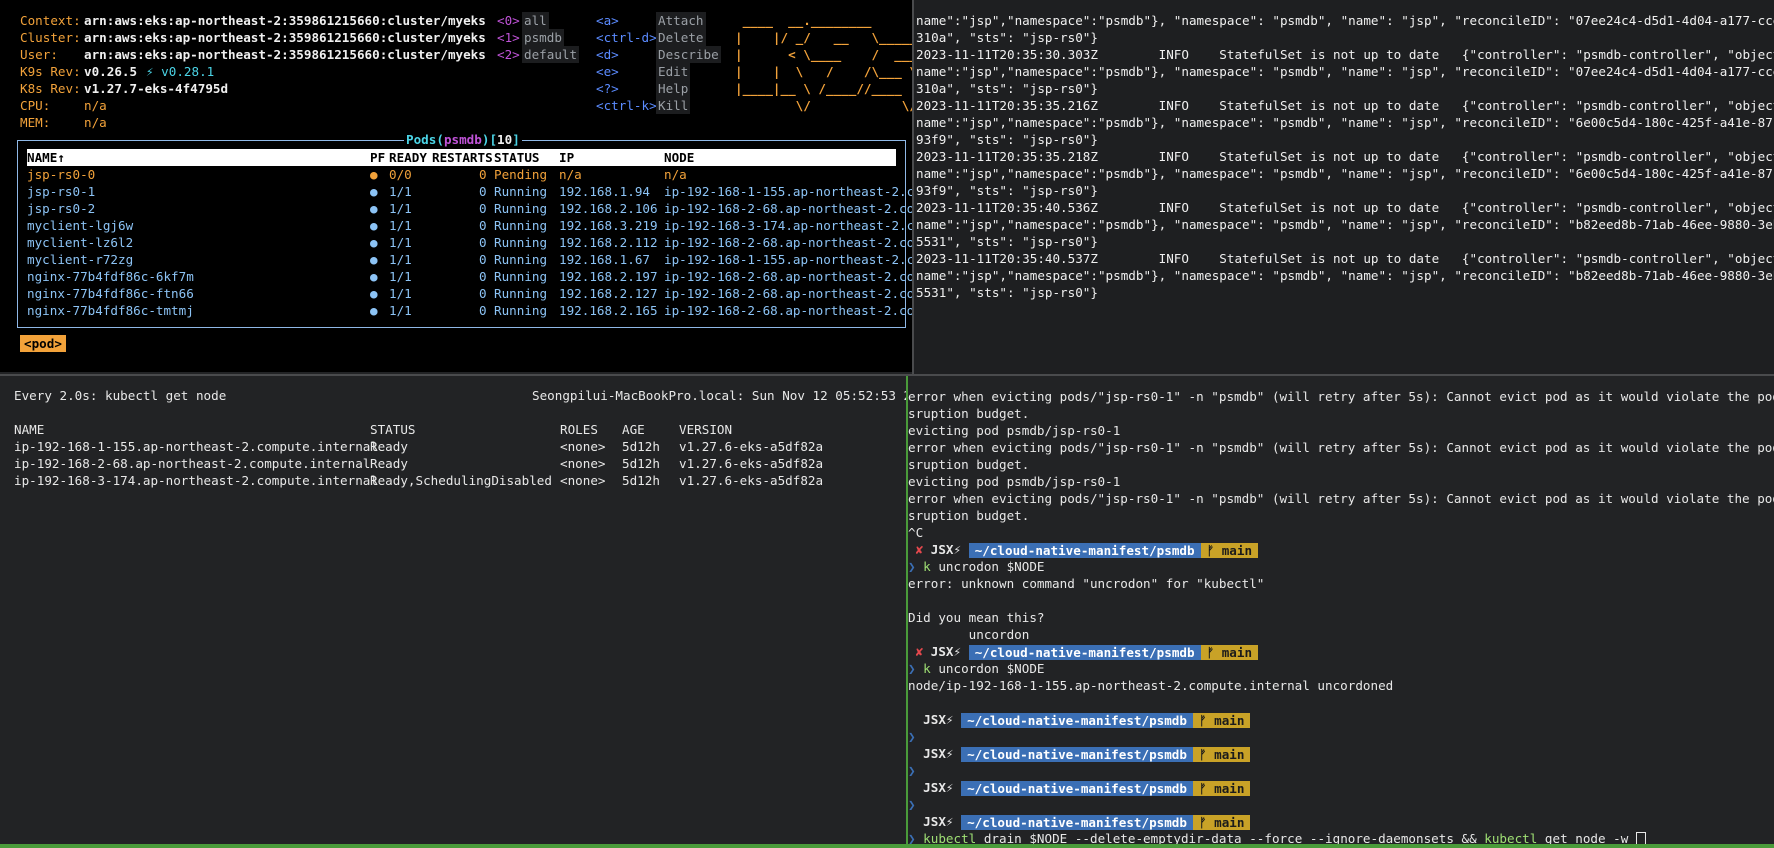  What do you see at coordinates (566, 157) in the screenshot?
I see `column-header-5: IP` at bounding box center [566, 157].